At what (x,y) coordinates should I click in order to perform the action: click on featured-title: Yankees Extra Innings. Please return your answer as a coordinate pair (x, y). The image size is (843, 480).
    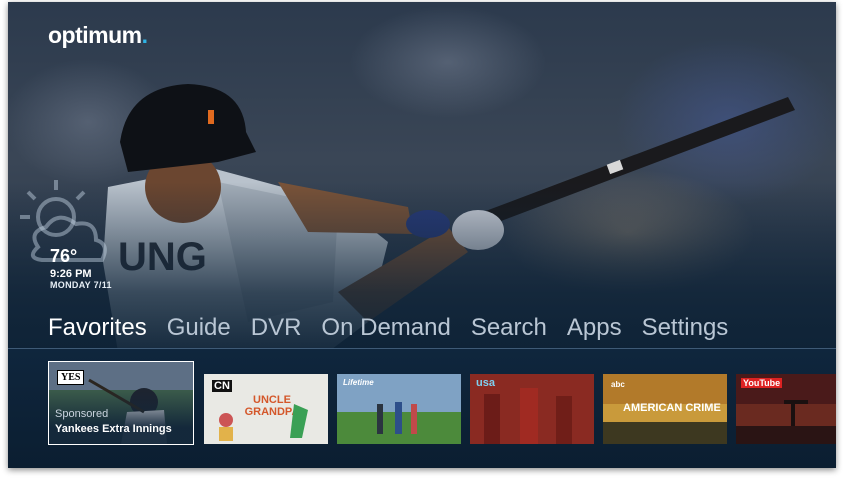
    Looking at the image, I should click on (113, 429).